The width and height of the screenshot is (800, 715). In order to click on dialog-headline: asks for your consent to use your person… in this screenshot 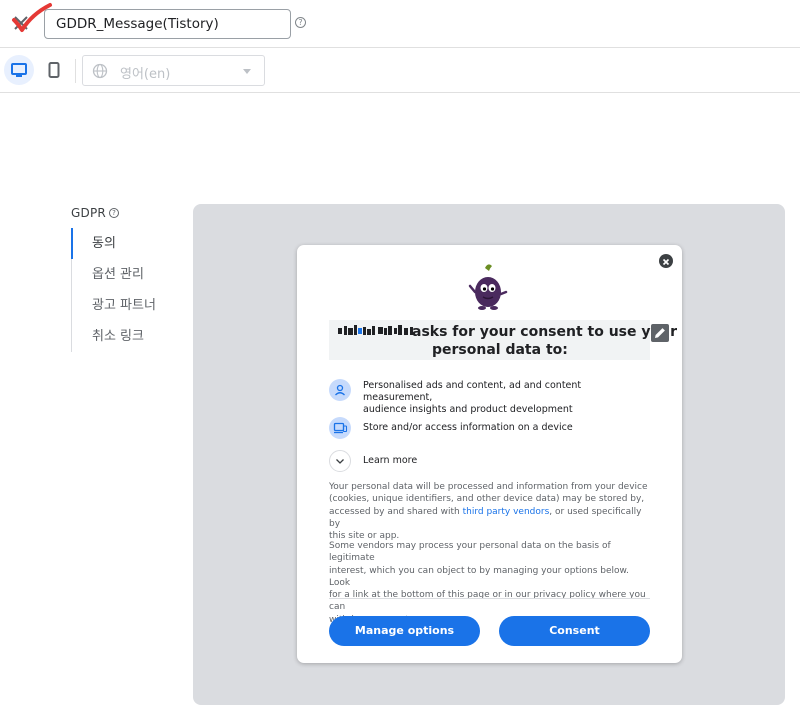, I will do `click(503, 340)`.